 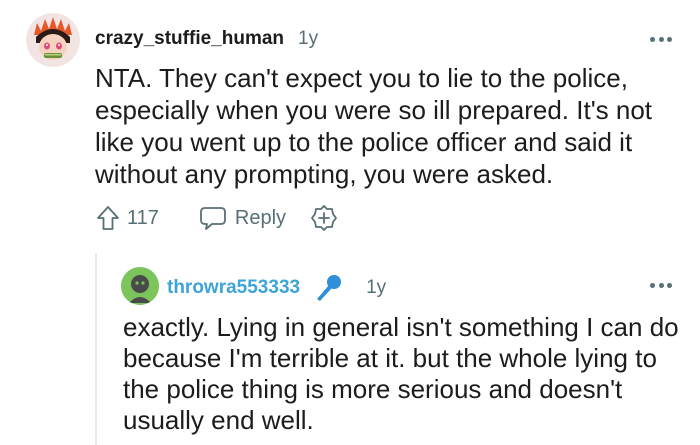 What do you see at coordinates (96, 349) in the screenshot?
I see `thread-line` at bounding box center [96, 349].